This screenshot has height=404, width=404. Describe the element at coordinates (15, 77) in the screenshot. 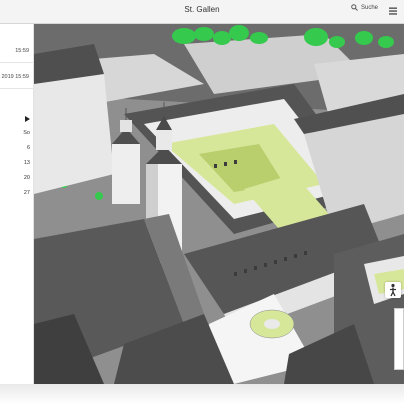

I see `date-time-value: 2019 15:59` at that location.